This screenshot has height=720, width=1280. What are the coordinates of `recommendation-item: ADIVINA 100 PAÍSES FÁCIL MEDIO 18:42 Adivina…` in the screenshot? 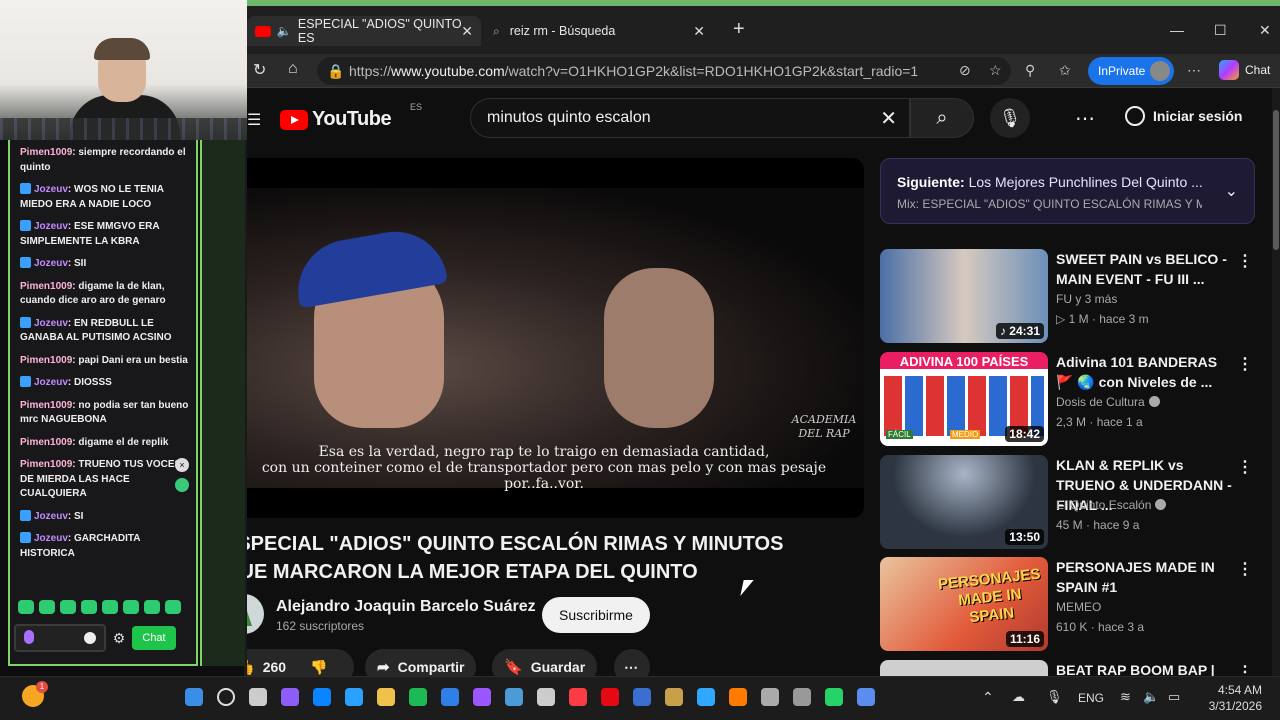 It's located at (1080, 399).